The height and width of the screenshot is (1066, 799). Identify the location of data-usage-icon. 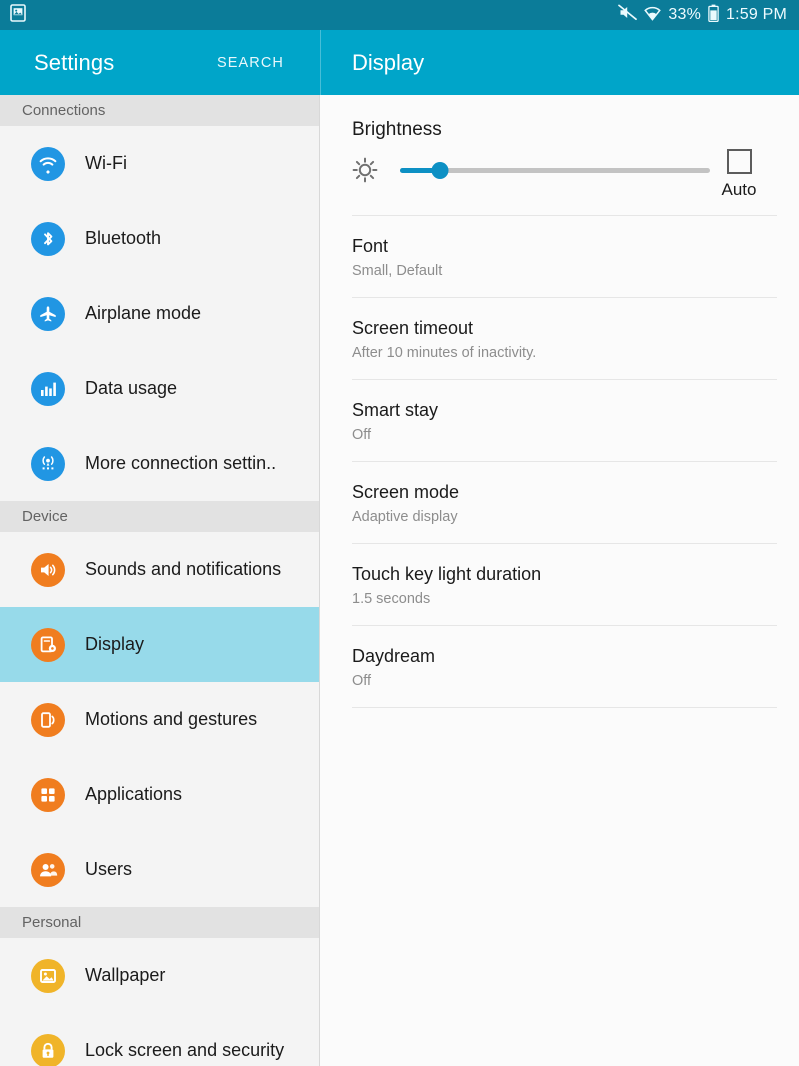
(48, 388).